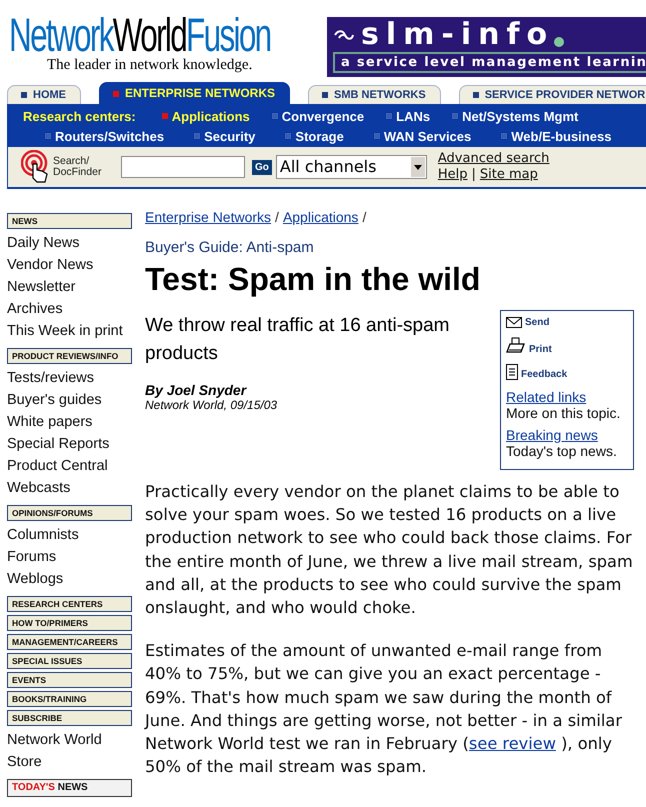 The width and height of the screenshot is (646, 807). Describe the element at coordinates (69, 378) in the screenshot. I see `sidebar-link: Tests/reviews` at that location.